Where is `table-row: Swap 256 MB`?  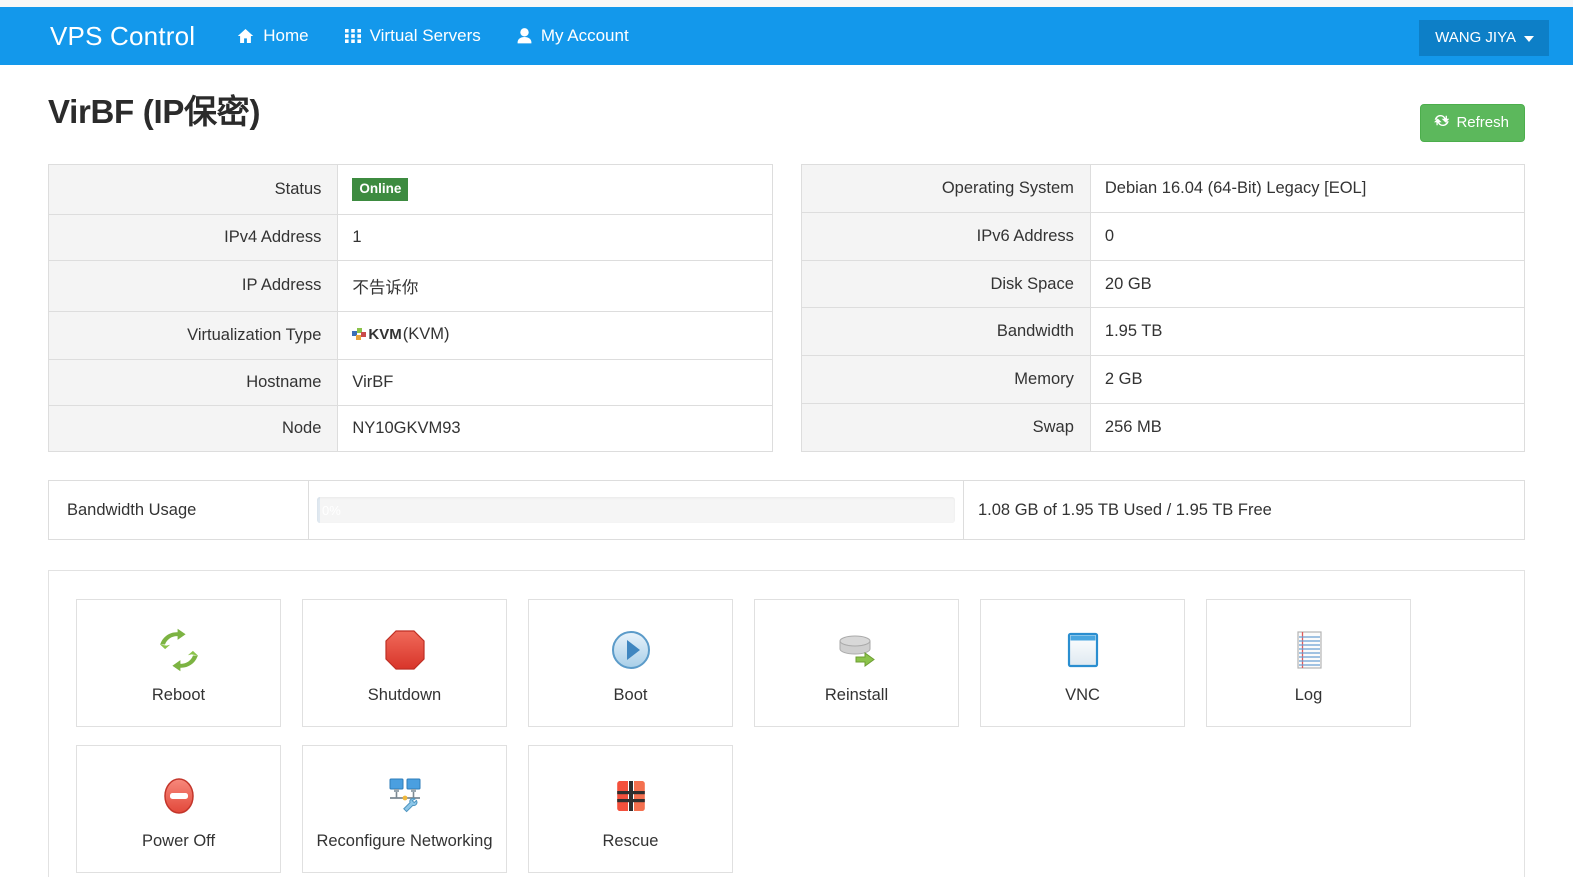
table-row: Swap 256 MB is located at coordinates (1163, 427).